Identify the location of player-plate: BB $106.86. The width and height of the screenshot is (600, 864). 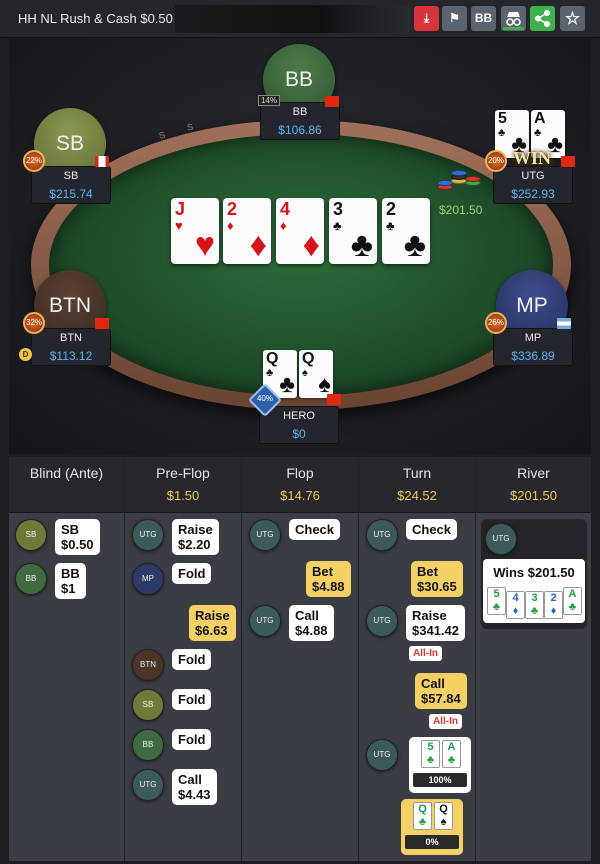
(300, 121).